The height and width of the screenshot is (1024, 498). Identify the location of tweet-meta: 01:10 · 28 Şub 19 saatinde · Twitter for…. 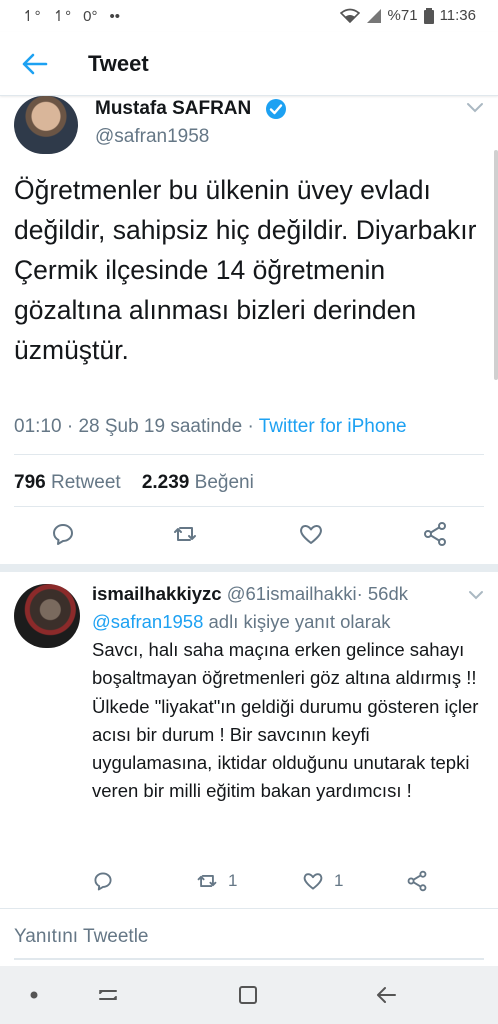
(210, 427).